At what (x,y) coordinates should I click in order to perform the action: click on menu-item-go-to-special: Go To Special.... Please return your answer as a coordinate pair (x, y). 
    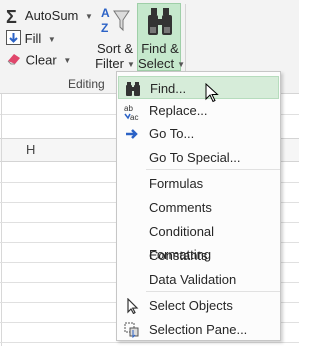
    Looking at the image, I should click on (198, 157).